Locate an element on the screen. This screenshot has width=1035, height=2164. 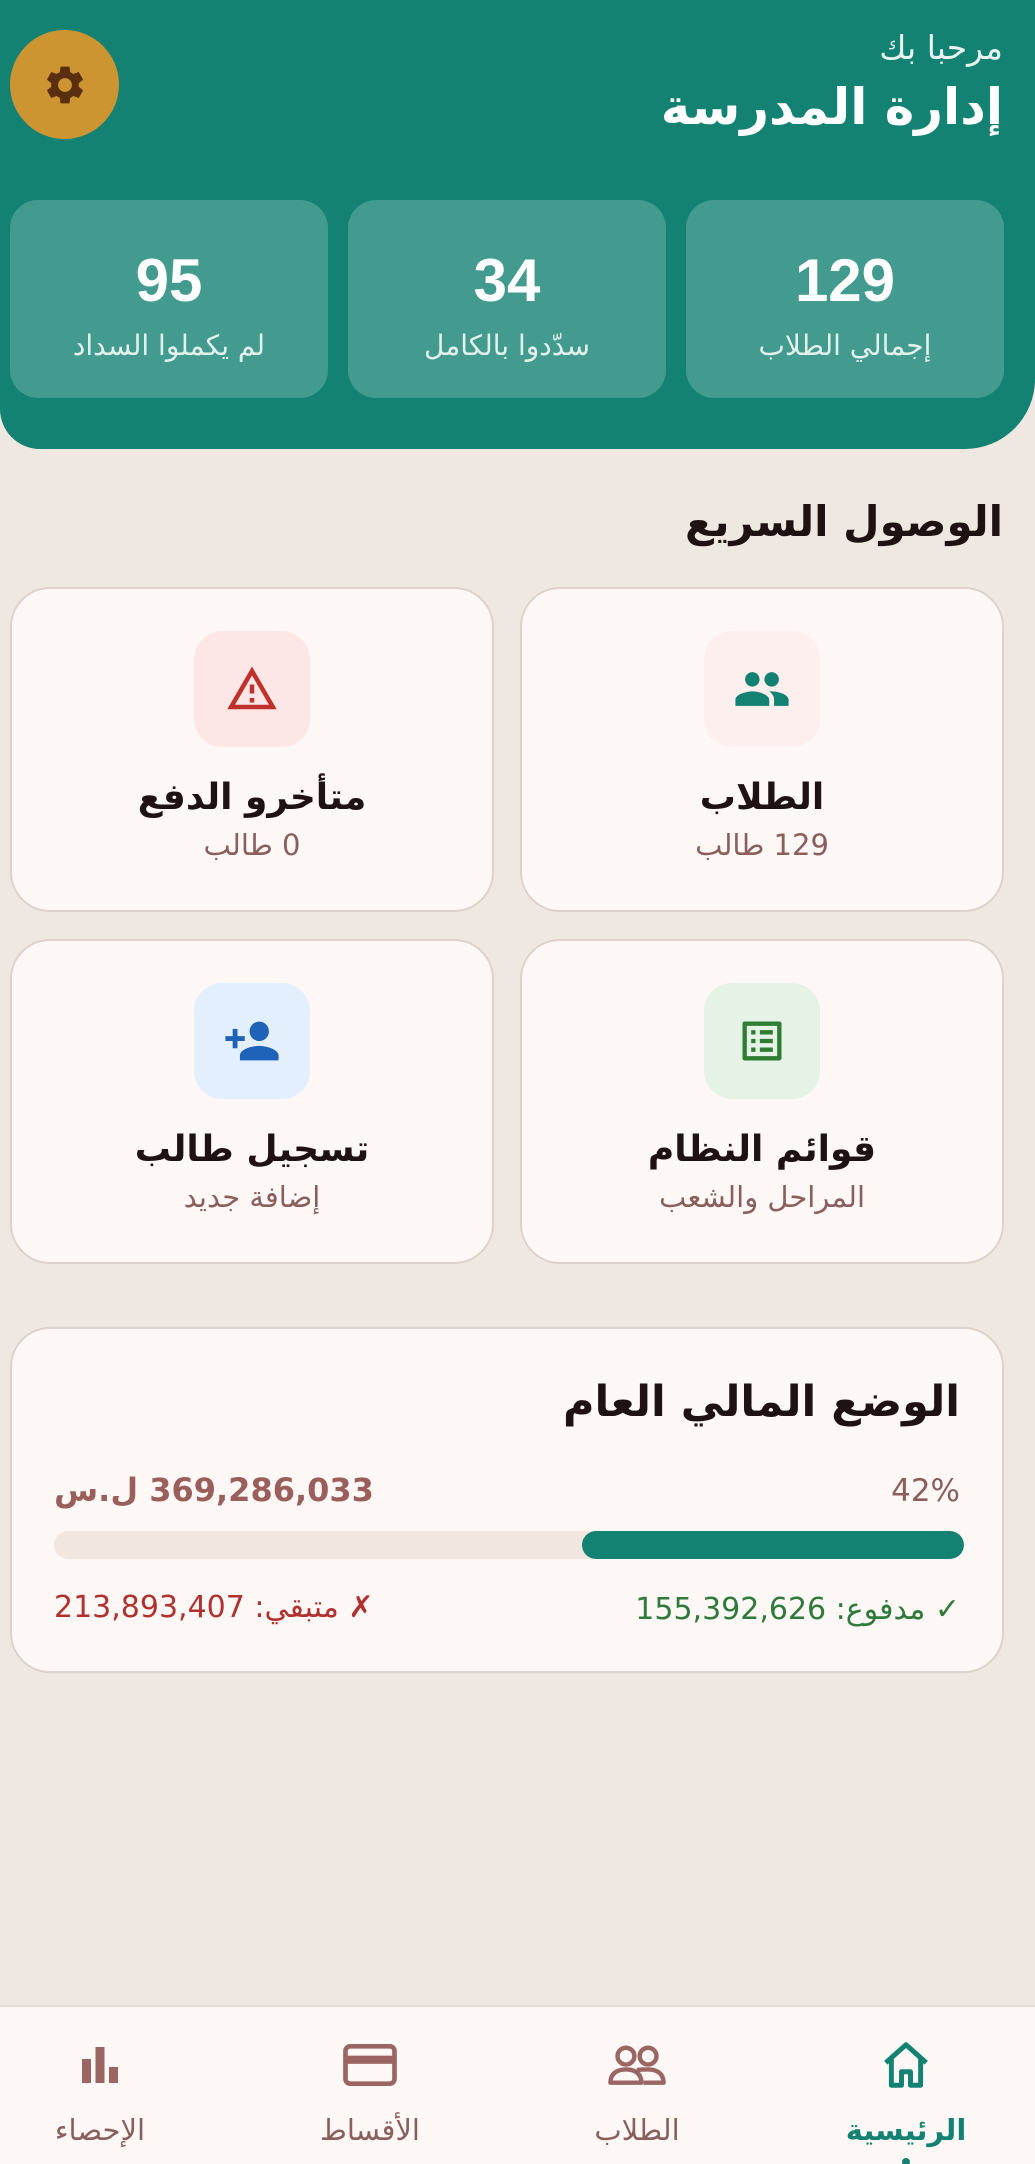
page-title: إدارة المدرسة is located at coordinates (831, 107).